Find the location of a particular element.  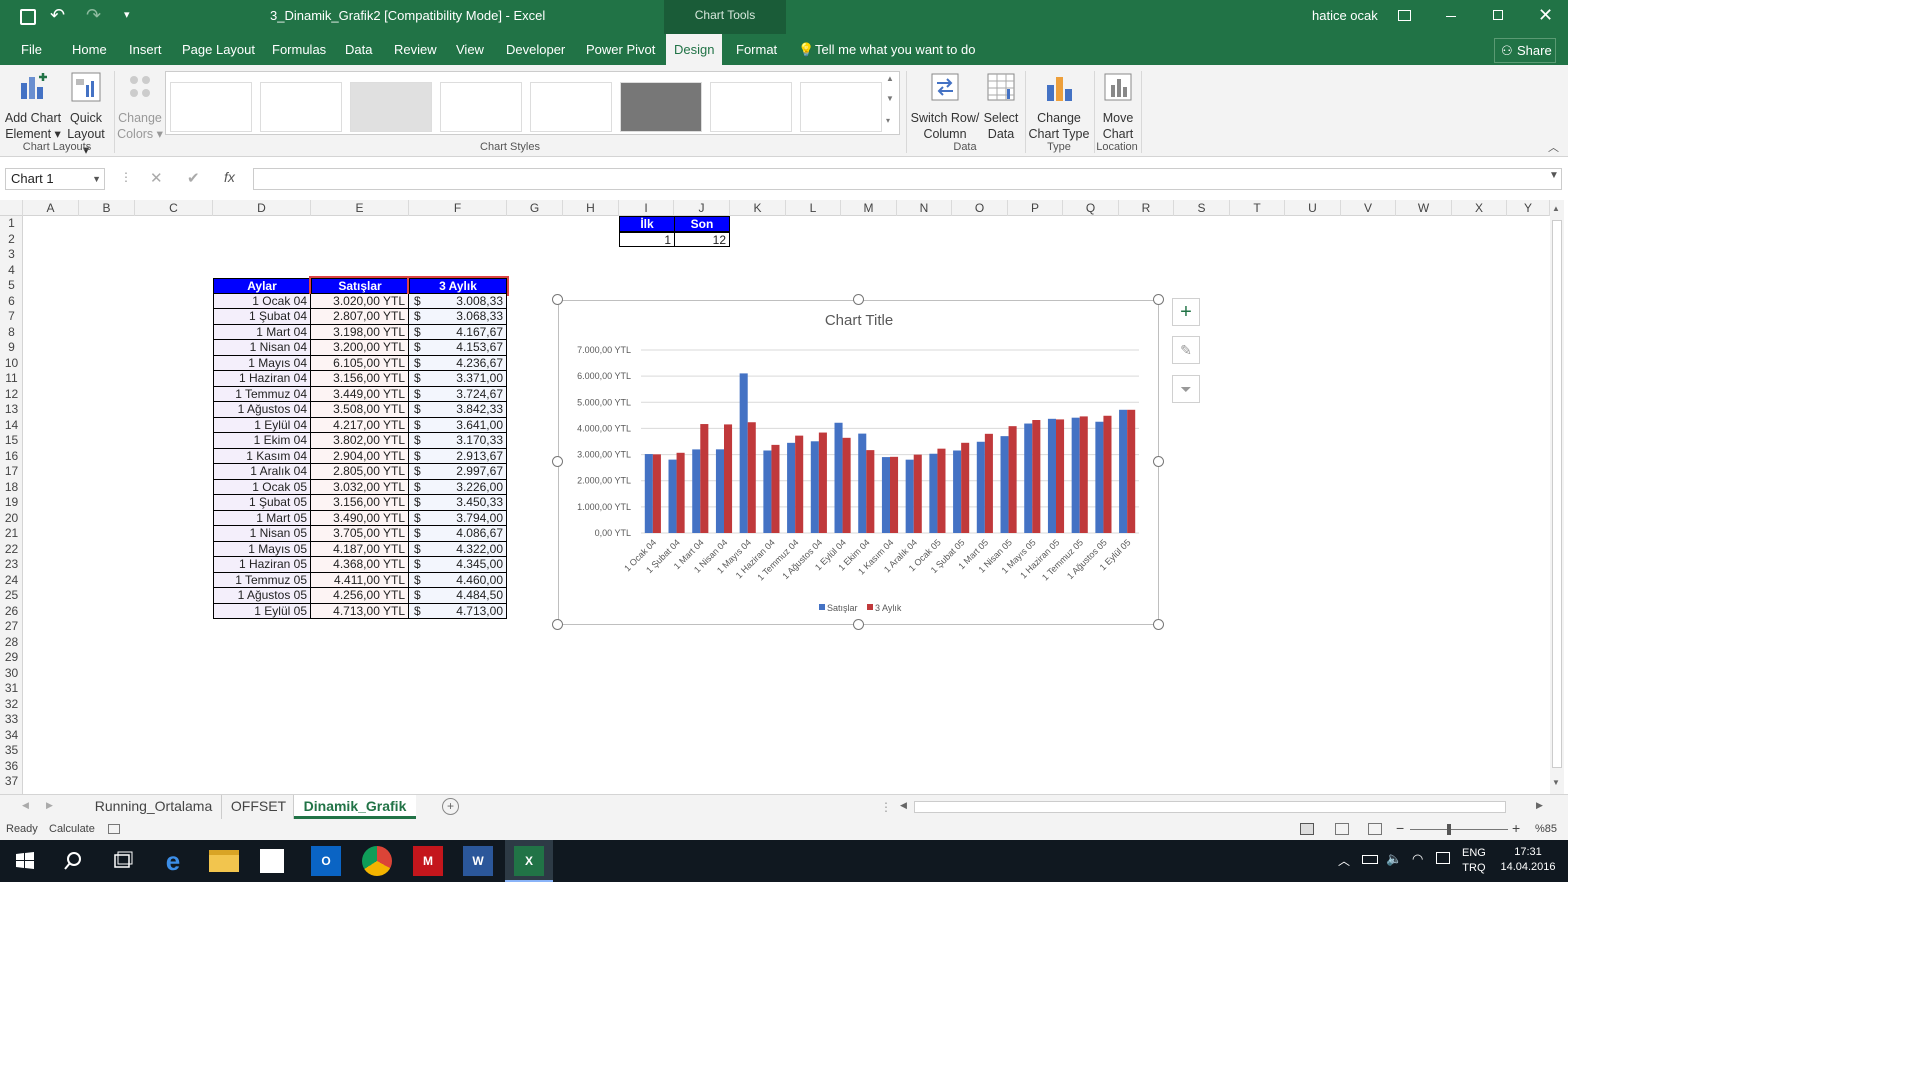

enter-icon: ✔ is located at coordinates (193, 178).